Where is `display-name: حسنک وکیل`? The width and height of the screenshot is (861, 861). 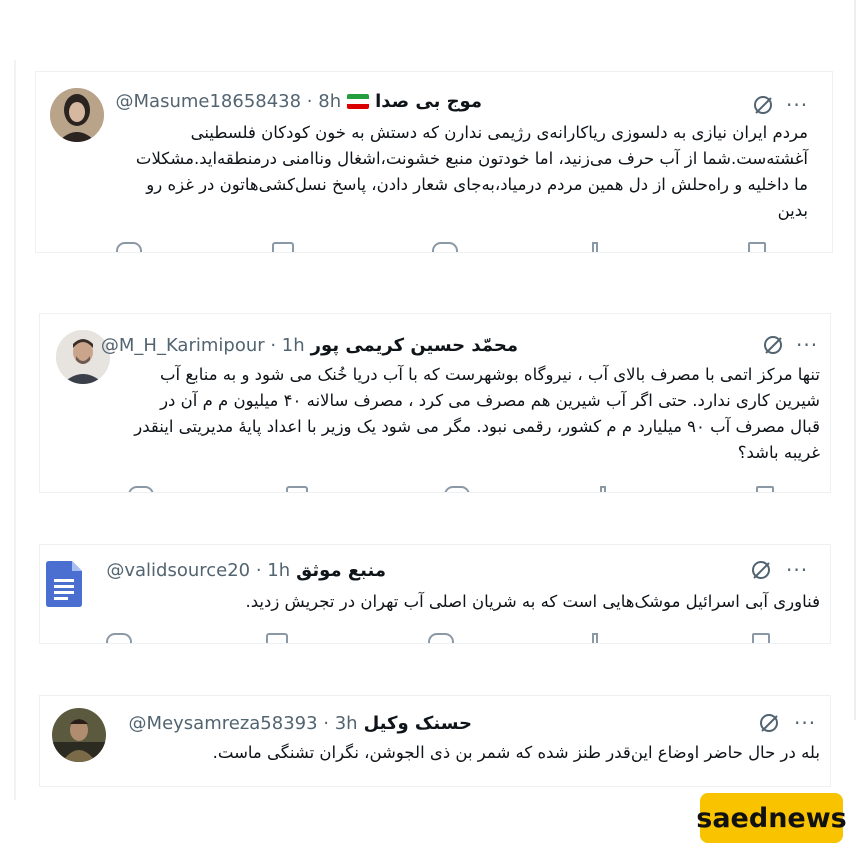
display-name: حسنک وکیل is located at coordinates (418, 723).